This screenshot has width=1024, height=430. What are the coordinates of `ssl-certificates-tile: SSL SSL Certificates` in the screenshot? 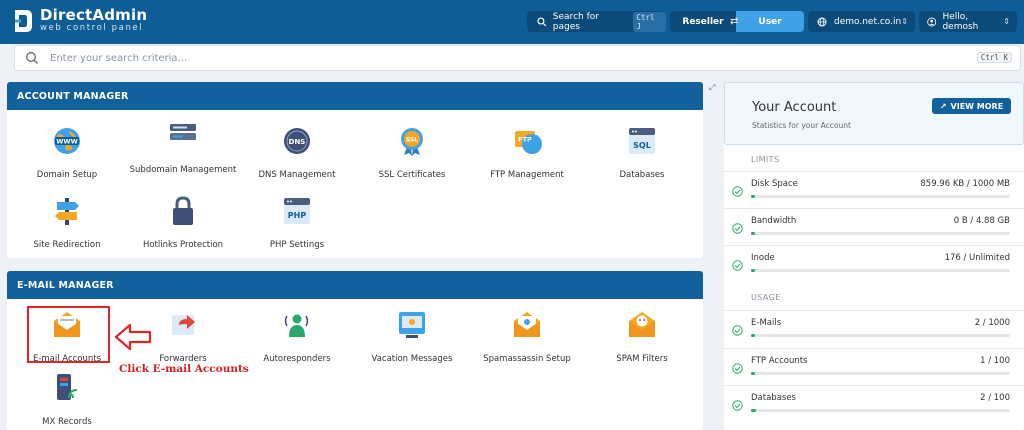 It's located at (412, 153).